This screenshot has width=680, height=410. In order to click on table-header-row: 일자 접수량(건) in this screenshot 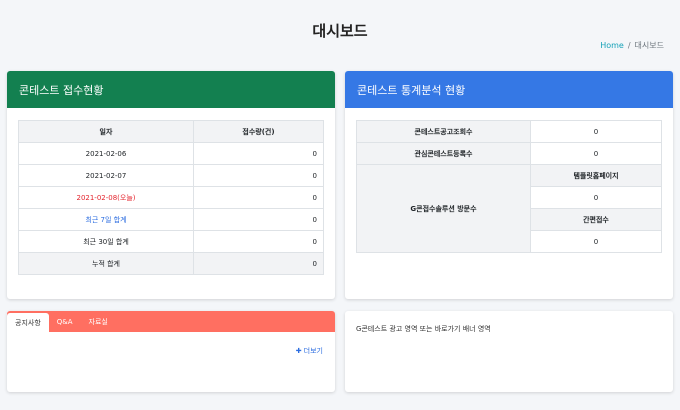, I will do `click(171, 131)`.